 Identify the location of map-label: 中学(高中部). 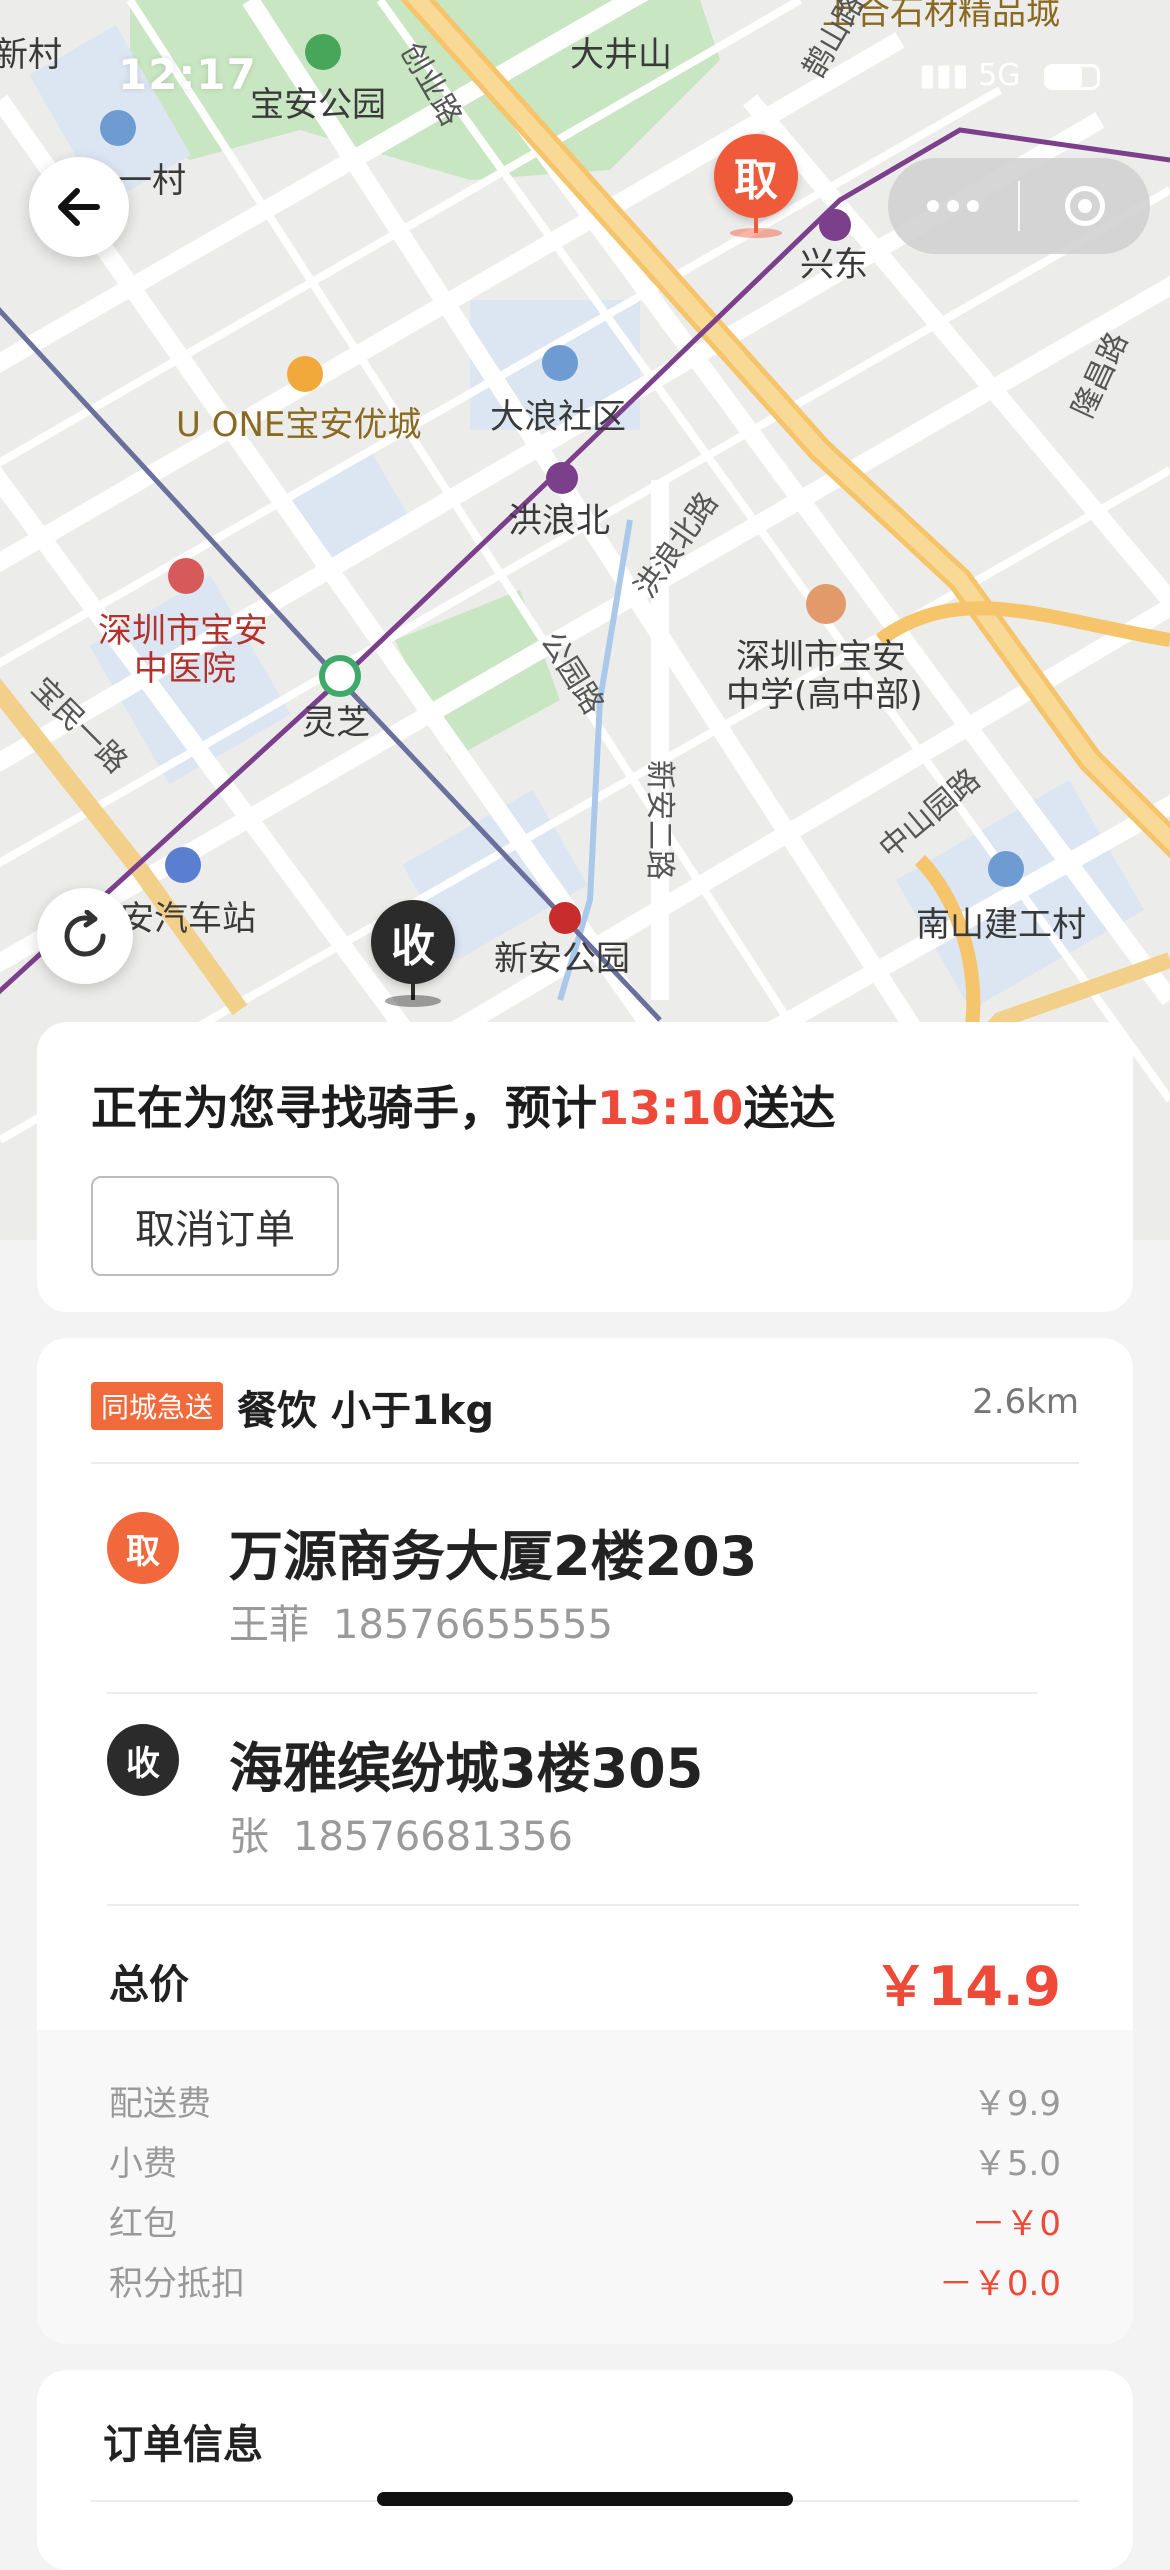
(824, 695).